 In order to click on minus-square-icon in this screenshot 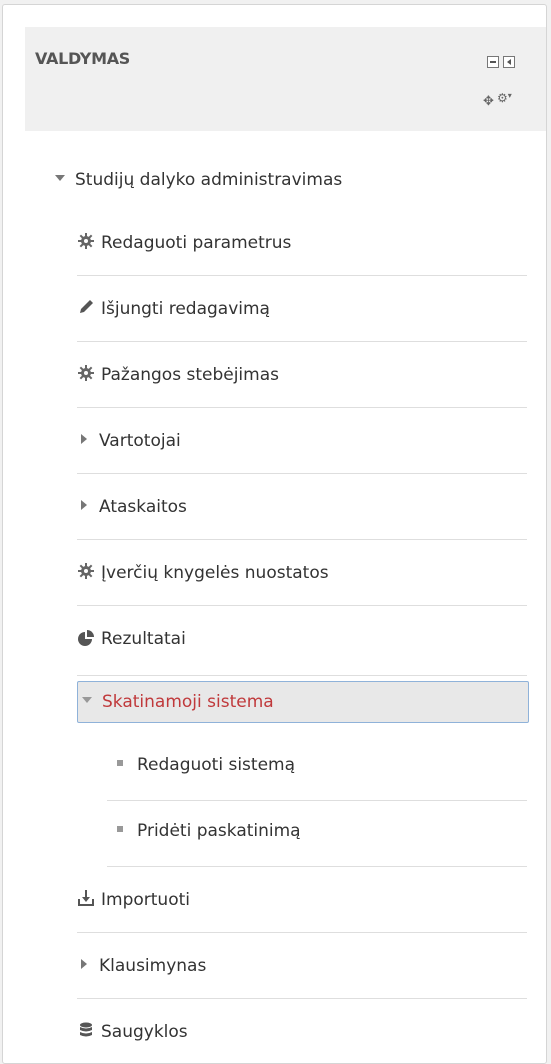, I will do `click(493, 62)`.